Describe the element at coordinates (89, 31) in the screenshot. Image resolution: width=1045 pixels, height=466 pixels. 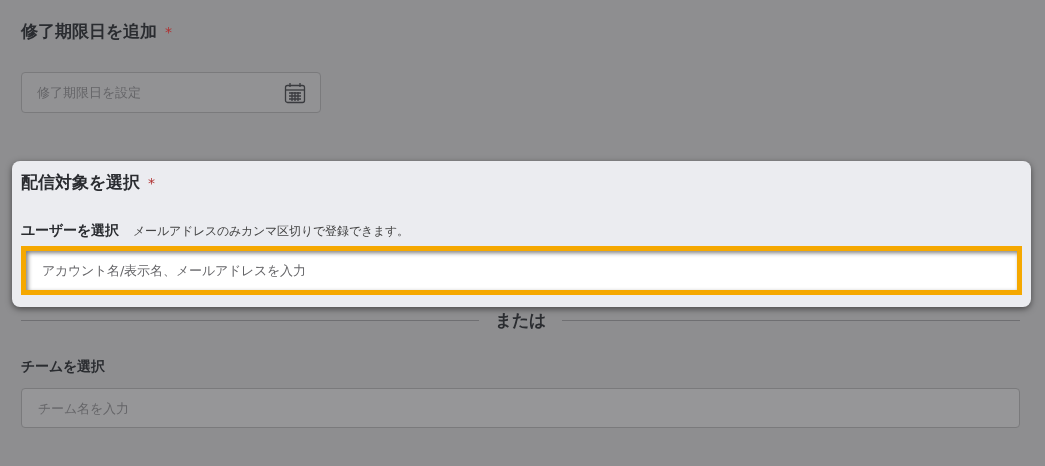
I see `section-heading: 修了期限日を追加` at that location.